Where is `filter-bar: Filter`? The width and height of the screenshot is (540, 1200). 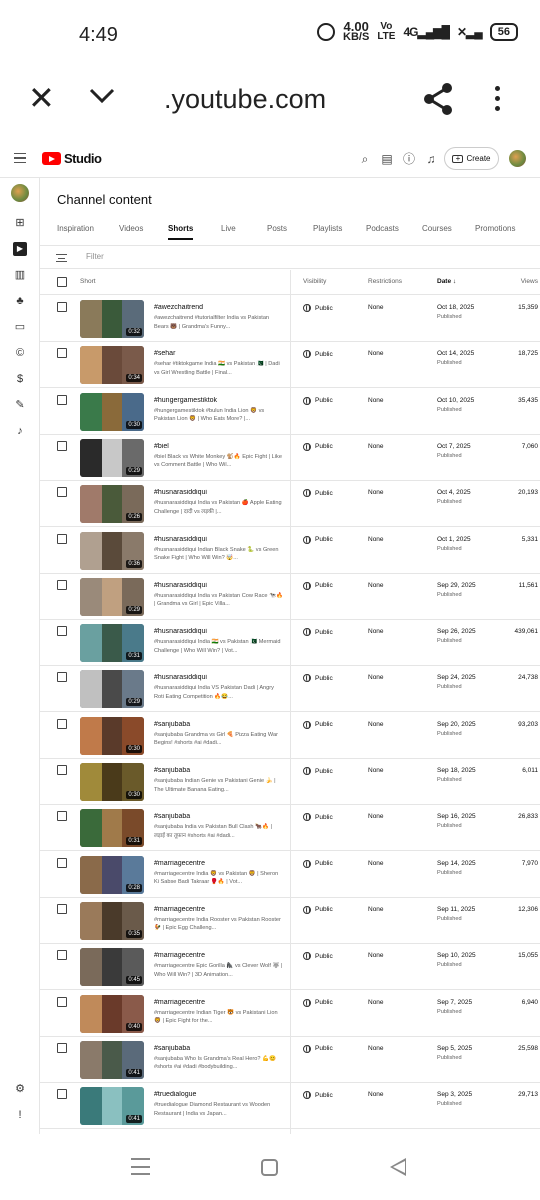 filter-bar: Filter is located at coordinates (290, 257).